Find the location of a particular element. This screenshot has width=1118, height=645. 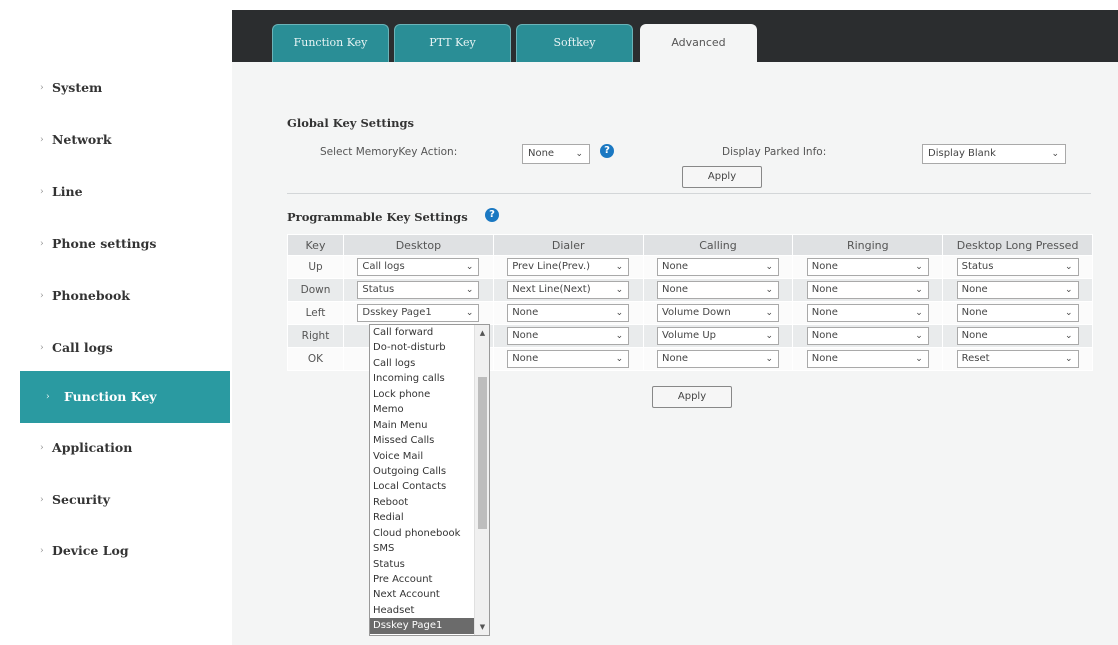

dropdown-scrollbar: ▲ ▼ is located at coordinates (481, 480).